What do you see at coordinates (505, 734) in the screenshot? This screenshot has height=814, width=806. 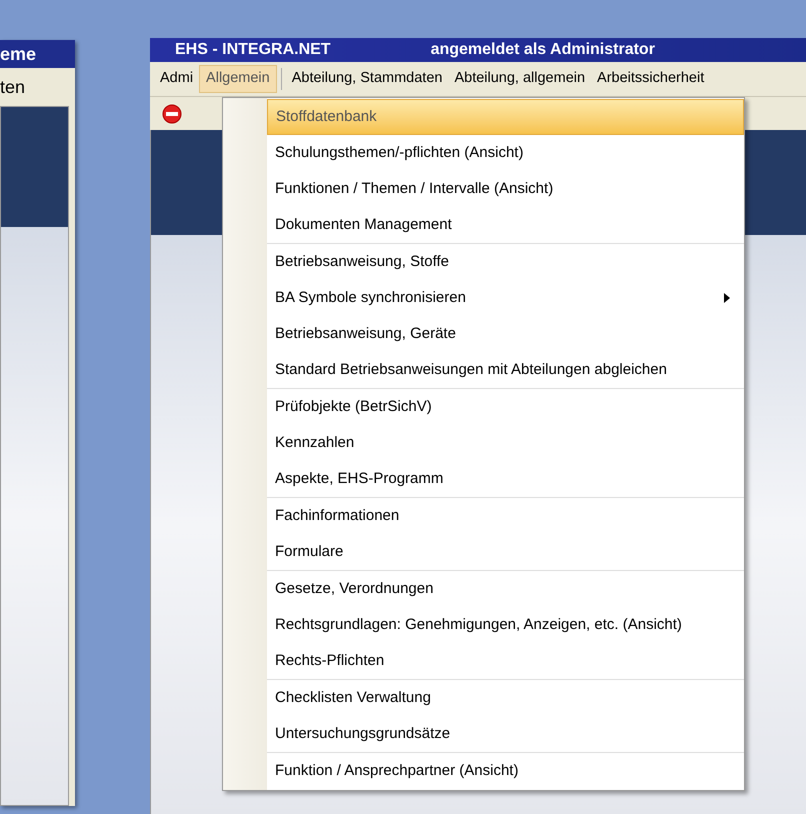 I see `menu-item: Untersuchungsgrundsätze` at bounding box center [505, 734].